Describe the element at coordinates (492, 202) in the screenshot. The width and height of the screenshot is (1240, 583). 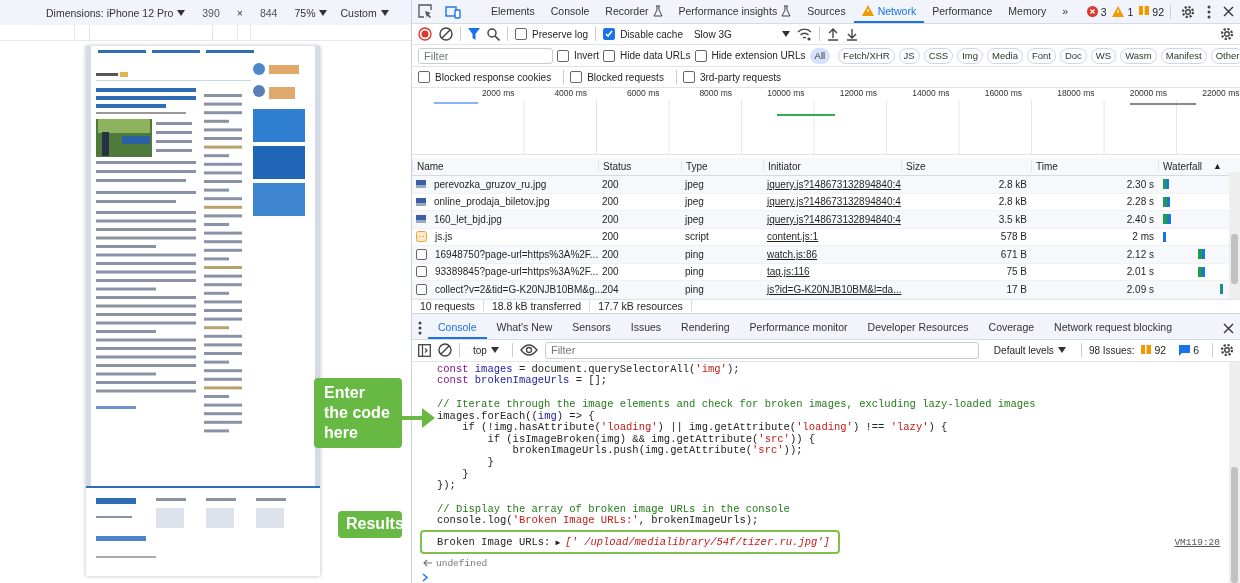
I see `request-name: online_prodaja_biletov.jpg` at that location.